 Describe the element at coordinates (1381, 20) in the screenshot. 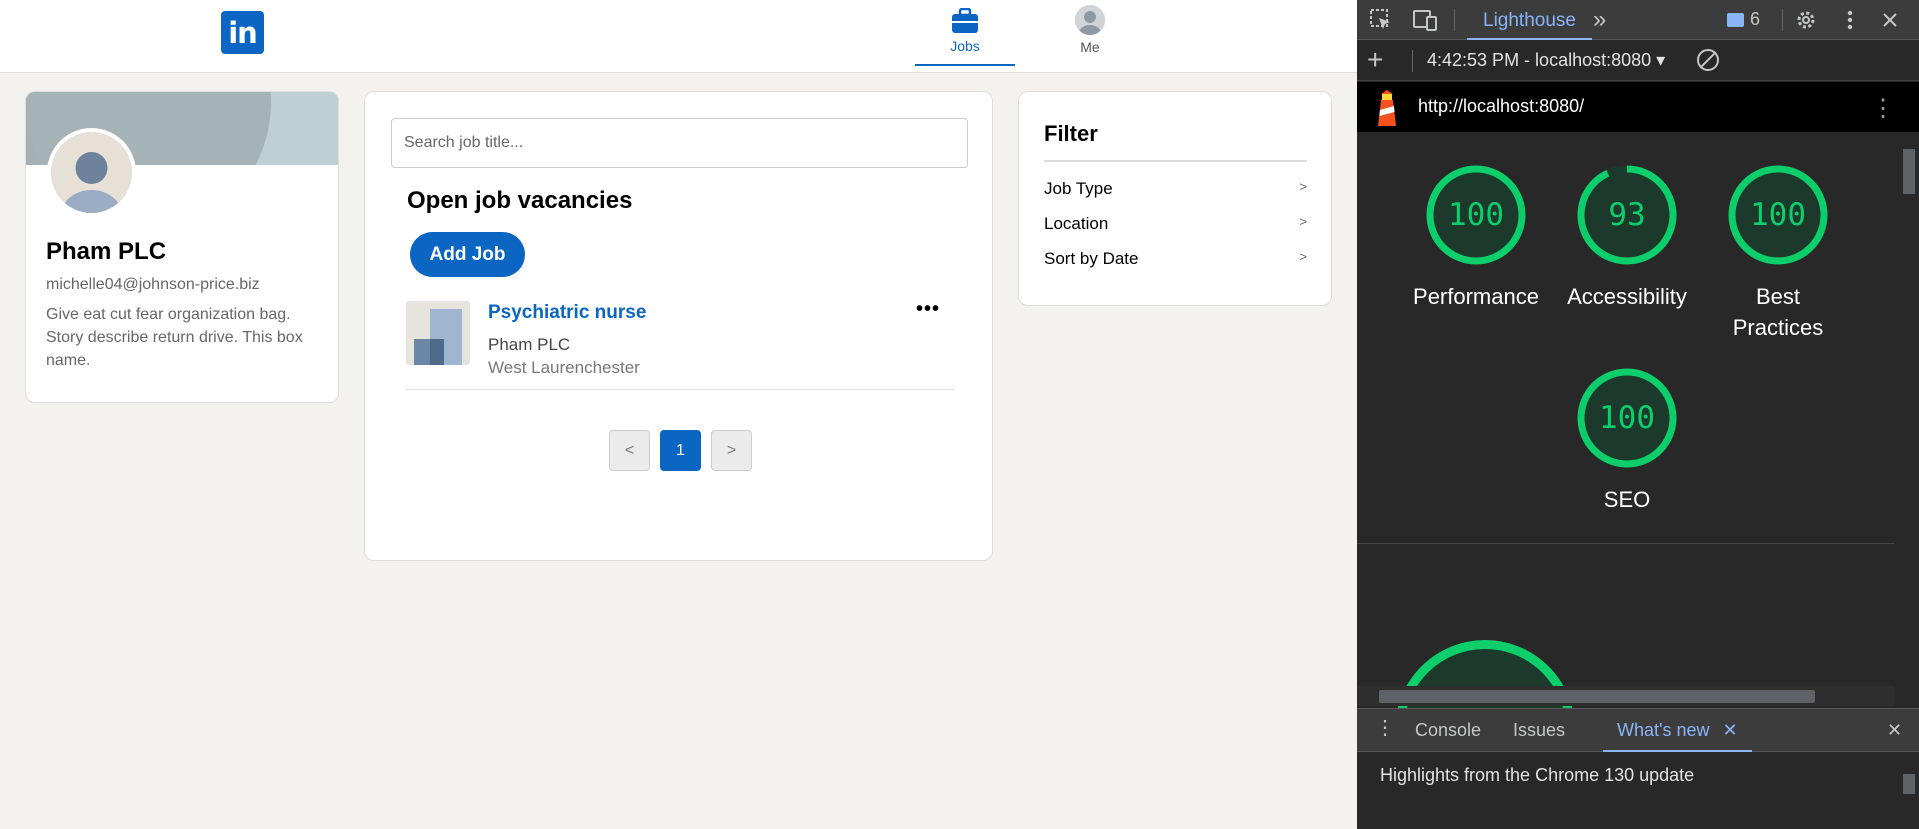

I see `inspect-element-icon` at that location.